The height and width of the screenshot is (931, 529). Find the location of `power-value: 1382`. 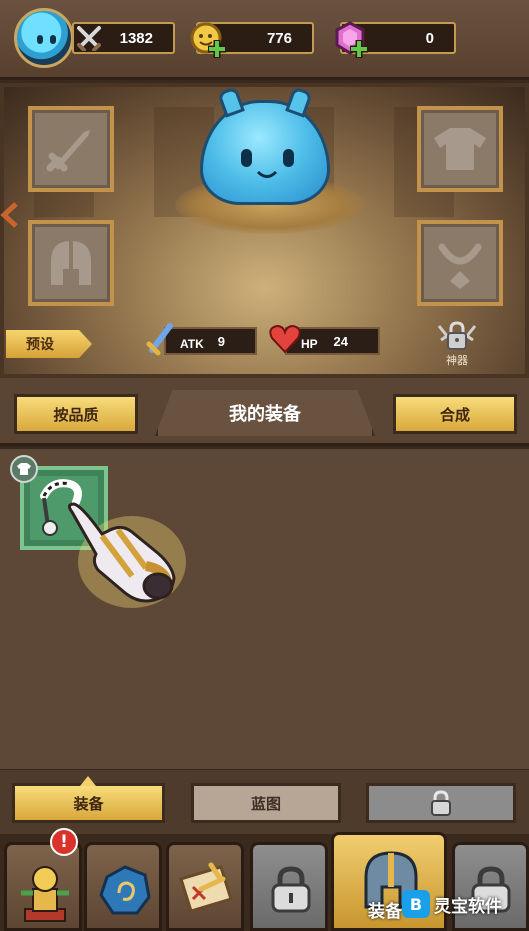

power-value: 1382 is located at coordinates (136, 38).